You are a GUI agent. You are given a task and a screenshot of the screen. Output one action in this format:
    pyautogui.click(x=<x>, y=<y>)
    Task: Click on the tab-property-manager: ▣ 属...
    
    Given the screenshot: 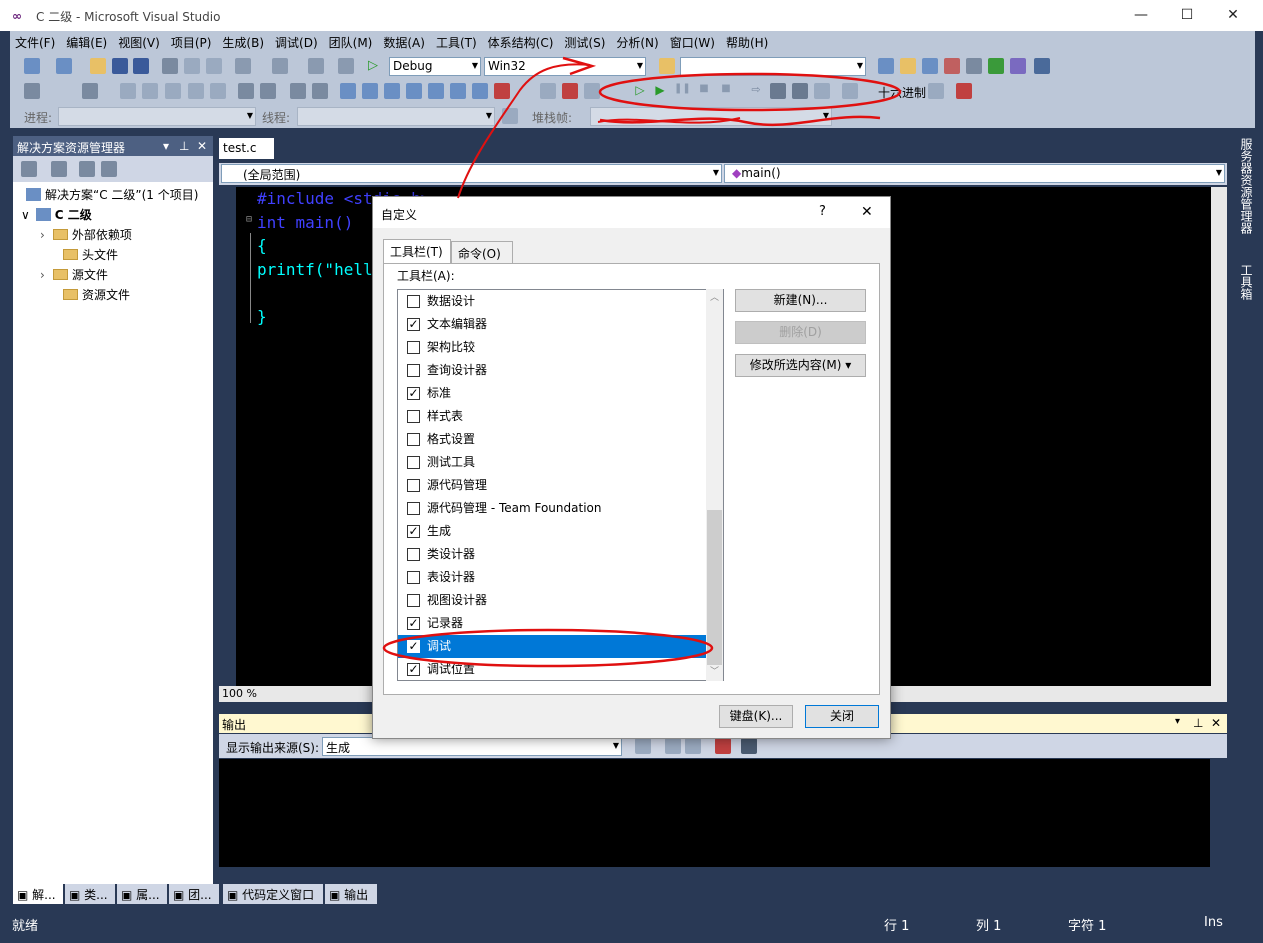 What is the action you would take?
    pyautogui.click(x=142, y=894)
    